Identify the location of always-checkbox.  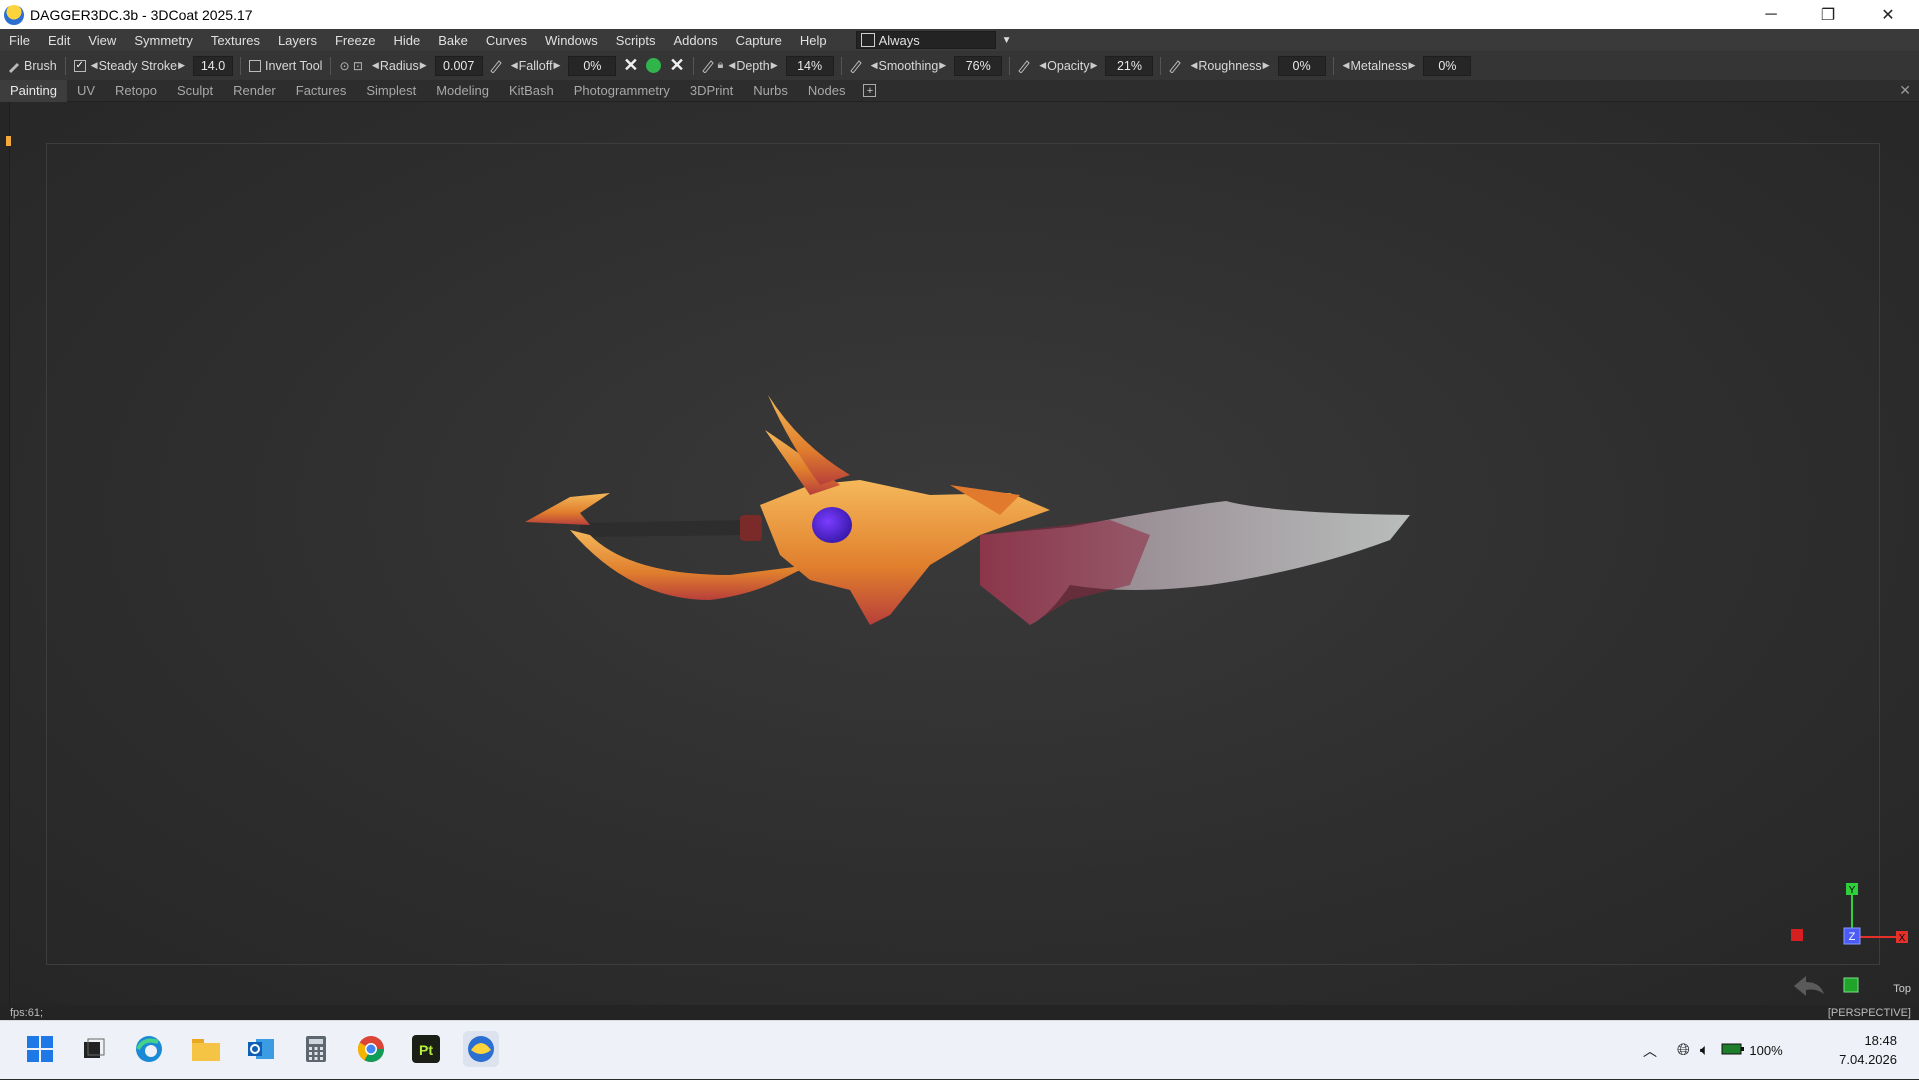
(867, 40).